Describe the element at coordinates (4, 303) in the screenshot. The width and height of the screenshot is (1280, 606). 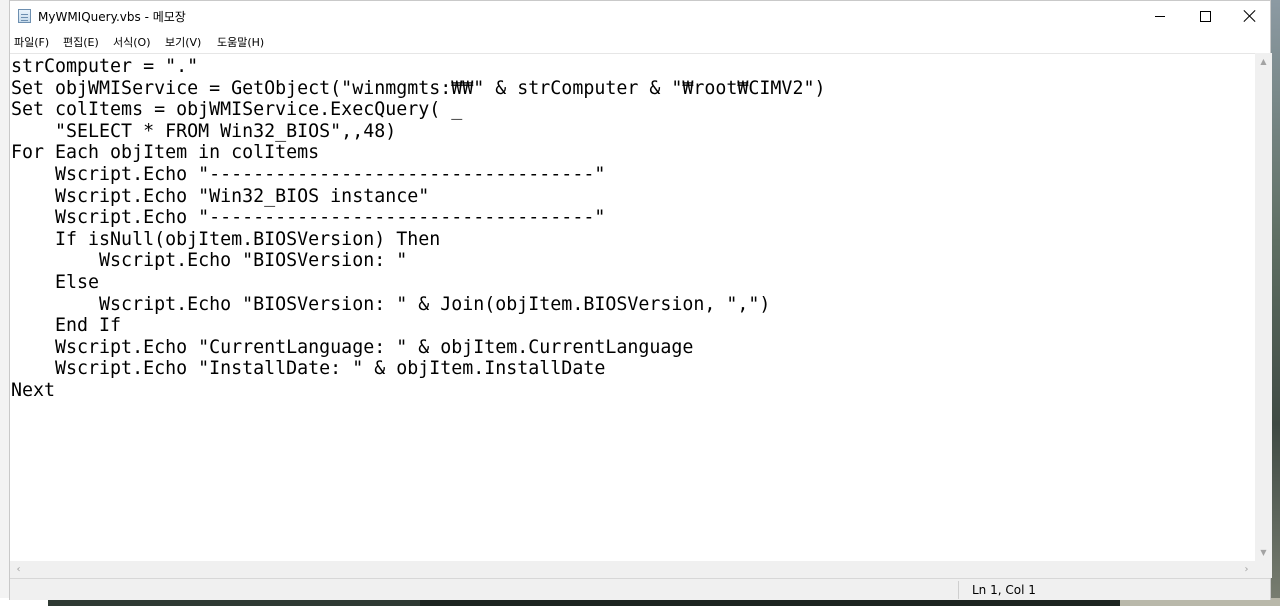
I see `desktop-background-left` at that location.